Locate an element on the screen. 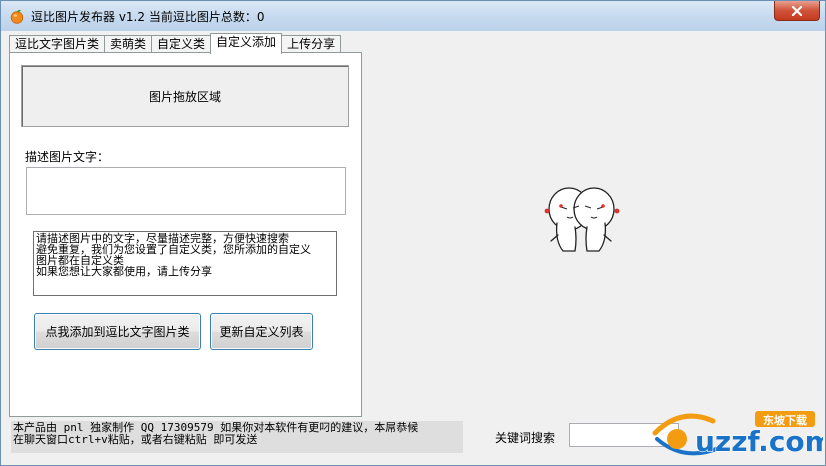 The image size is (826, 466). description-input is located at coordinates (186, 191).